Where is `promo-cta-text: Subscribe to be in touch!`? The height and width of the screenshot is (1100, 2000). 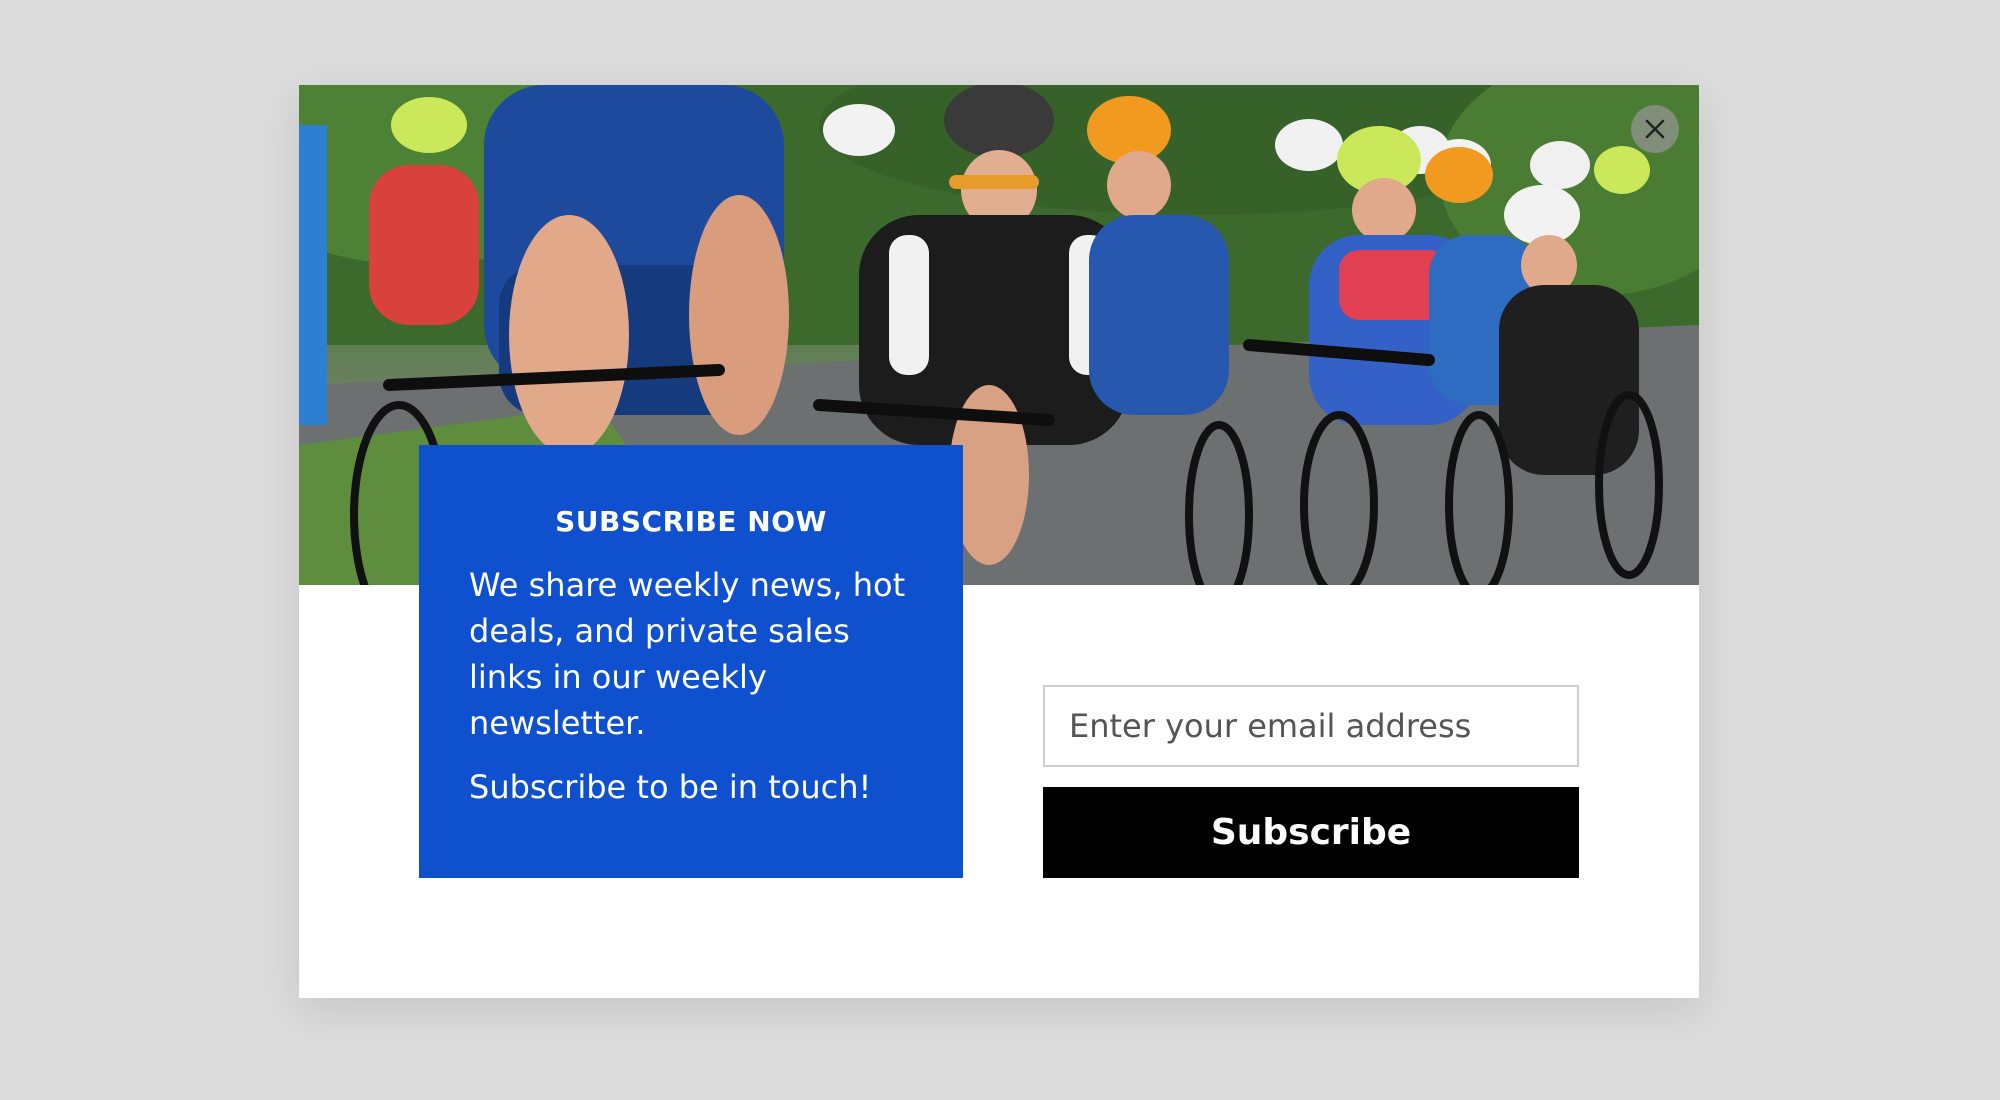
promo-cta-text: Subscribe to be in touch! is located at coordinates (670, 787).